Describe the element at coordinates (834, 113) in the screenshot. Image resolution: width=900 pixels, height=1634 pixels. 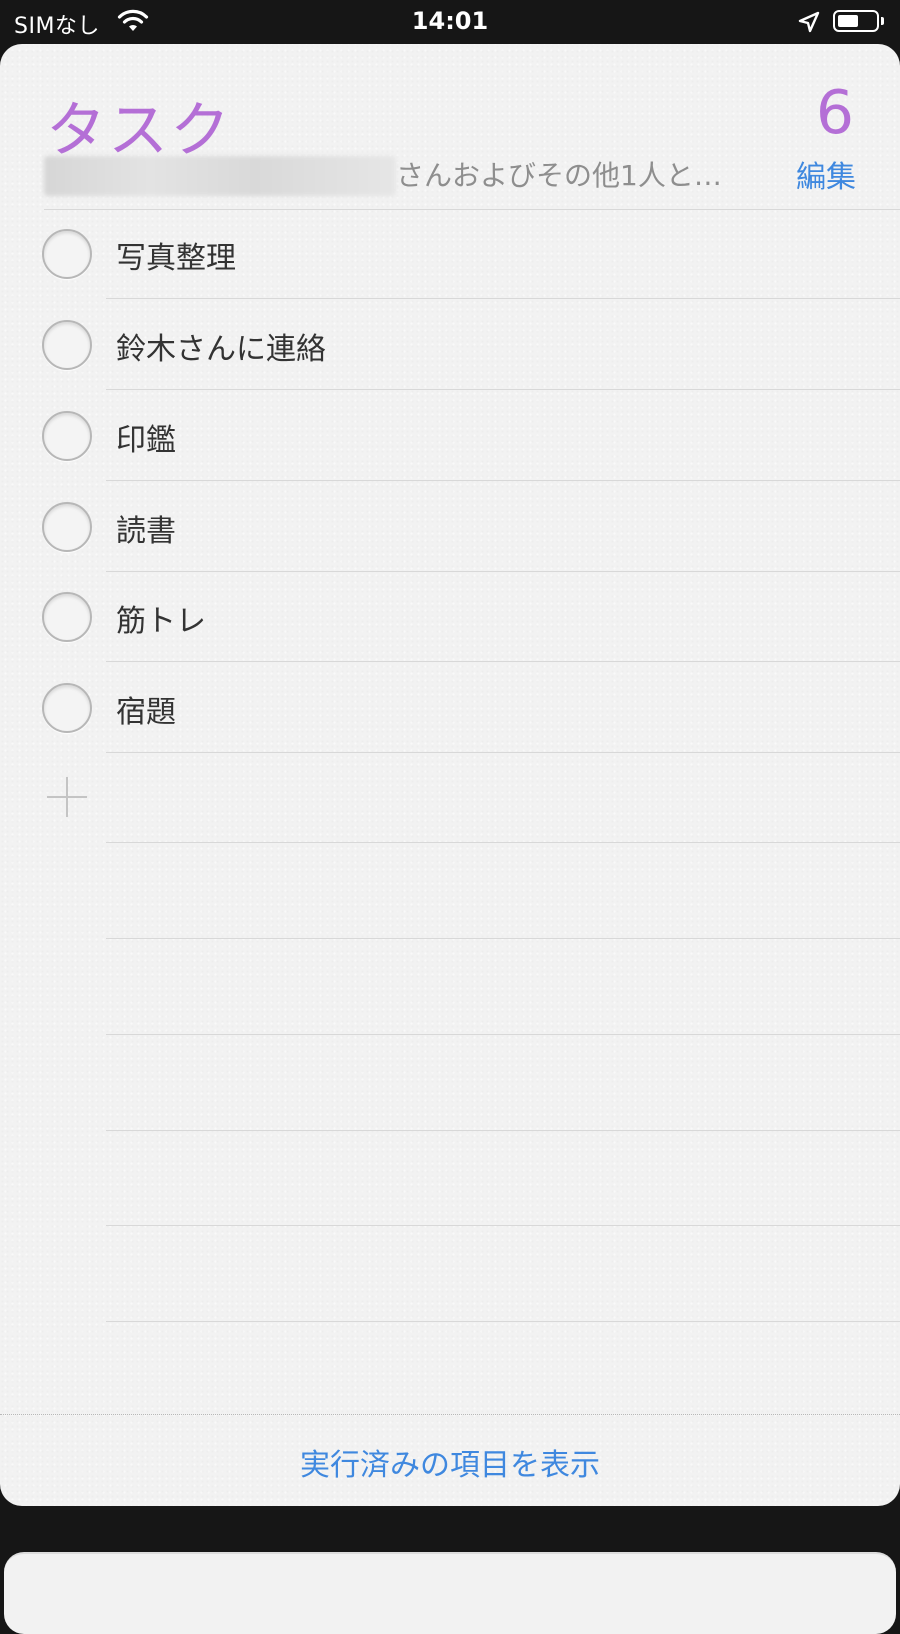
I see `item-count: 6` at that location.